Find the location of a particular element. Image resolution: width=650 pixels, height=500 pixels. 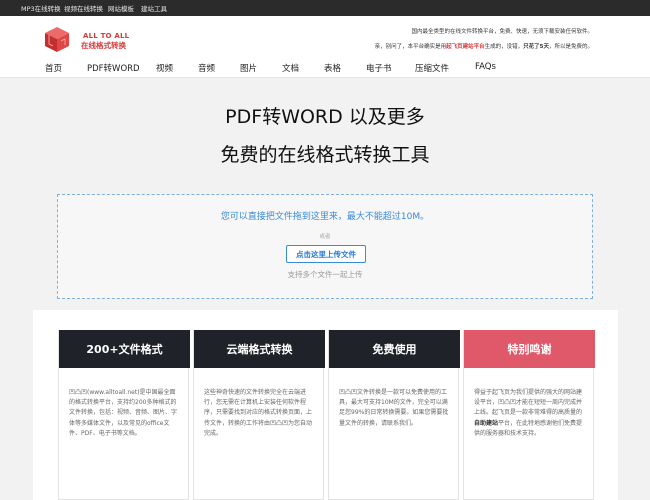

nav-item-document: 文档 is located at coordinates (290, 68).